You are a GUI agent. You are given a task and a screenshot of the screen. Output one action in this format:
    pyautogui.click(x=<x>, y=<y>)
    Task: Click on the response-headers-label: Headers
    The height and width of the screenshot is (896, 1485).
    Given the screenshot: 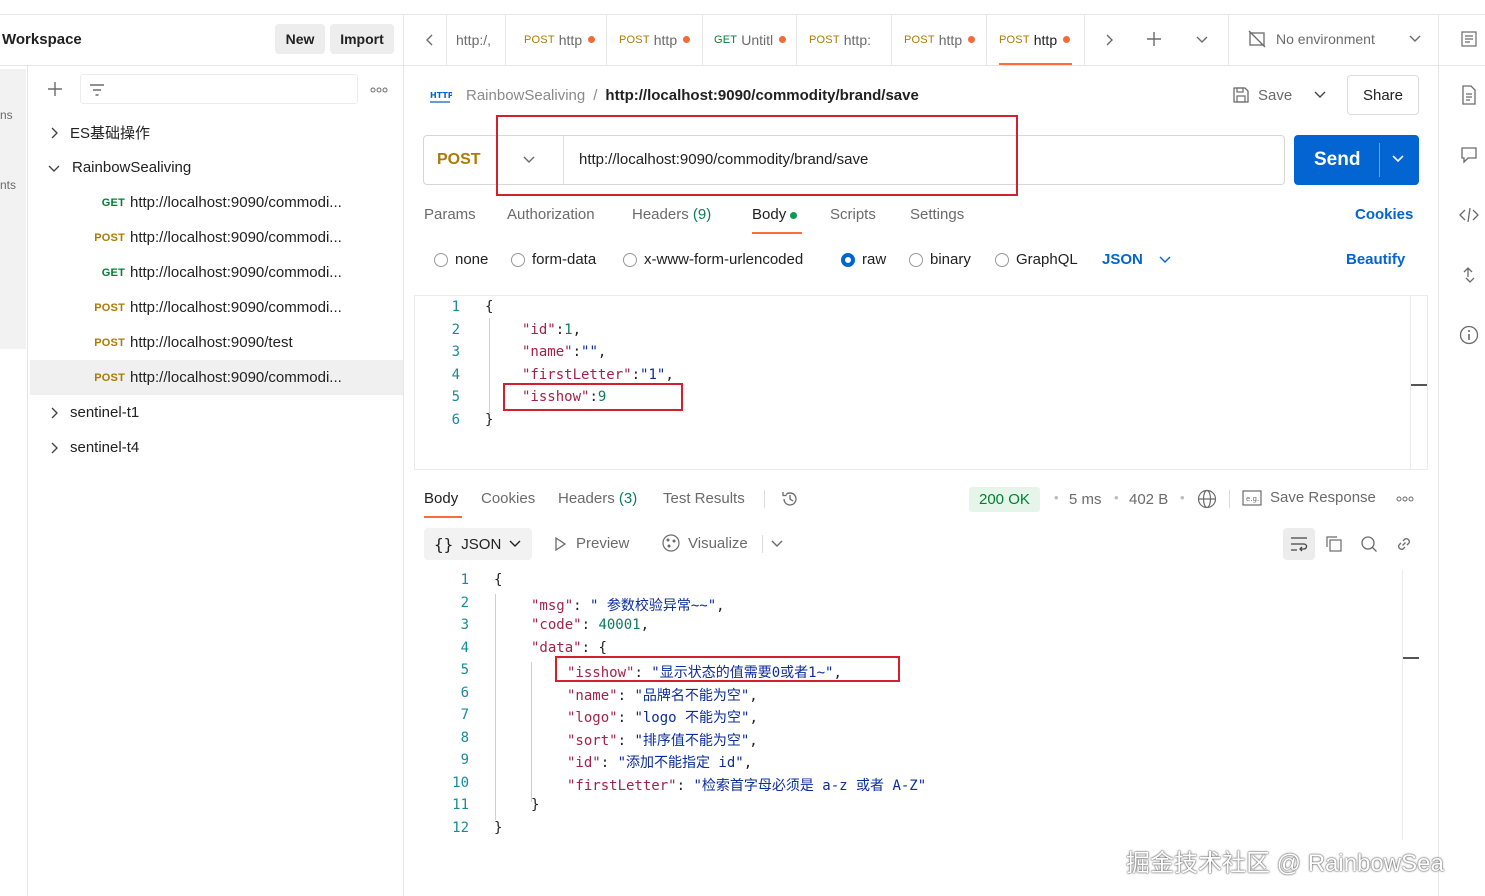 What is the action you would take?
    pyautogui.click(x=586, y=498)
    